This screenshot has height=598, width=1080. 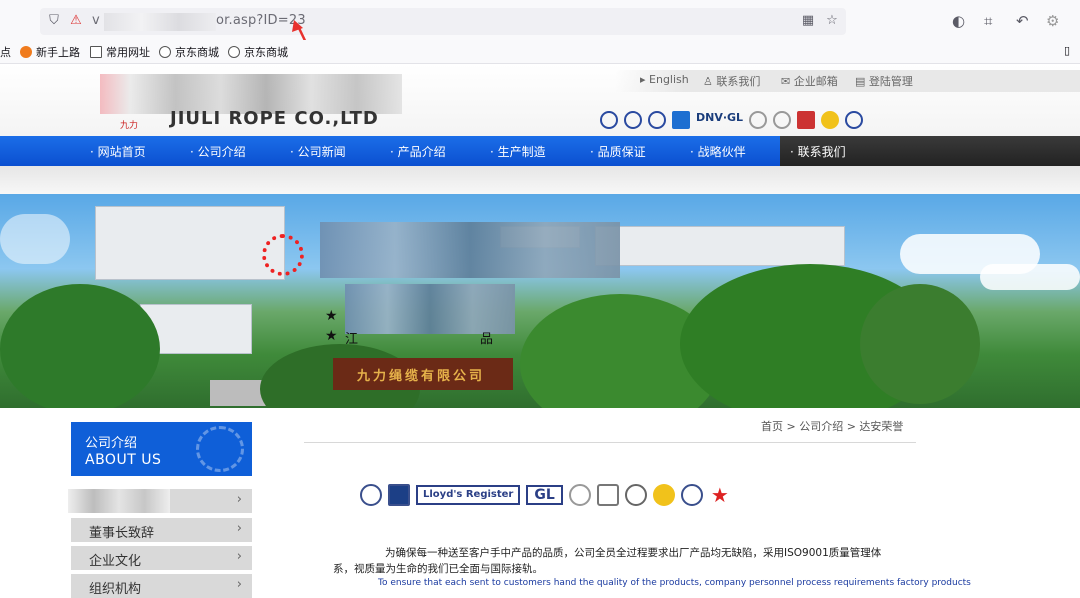 I want to click on sidebar-item-chairman: 董事长致辞 ›, so click(x=161, y=530).